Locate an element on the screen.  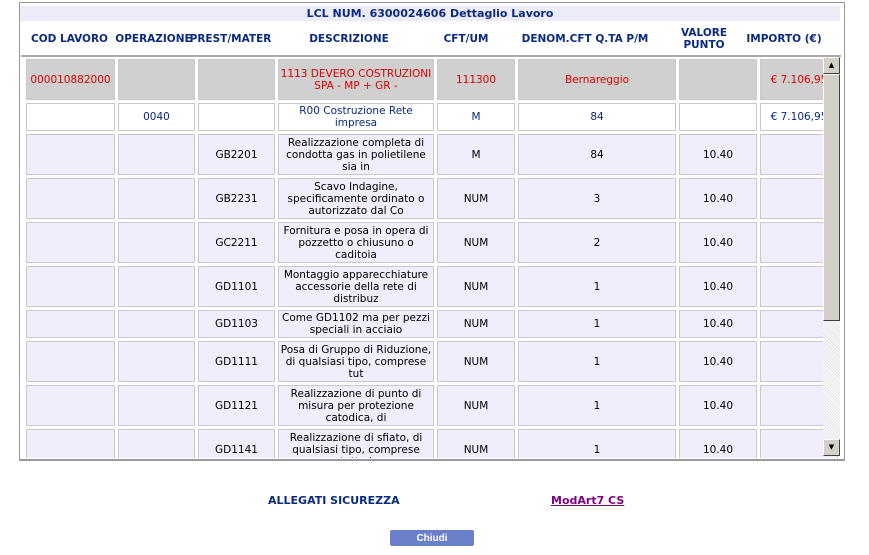
column-header: IMPORTO (€) is located at coordinates (784, 39).